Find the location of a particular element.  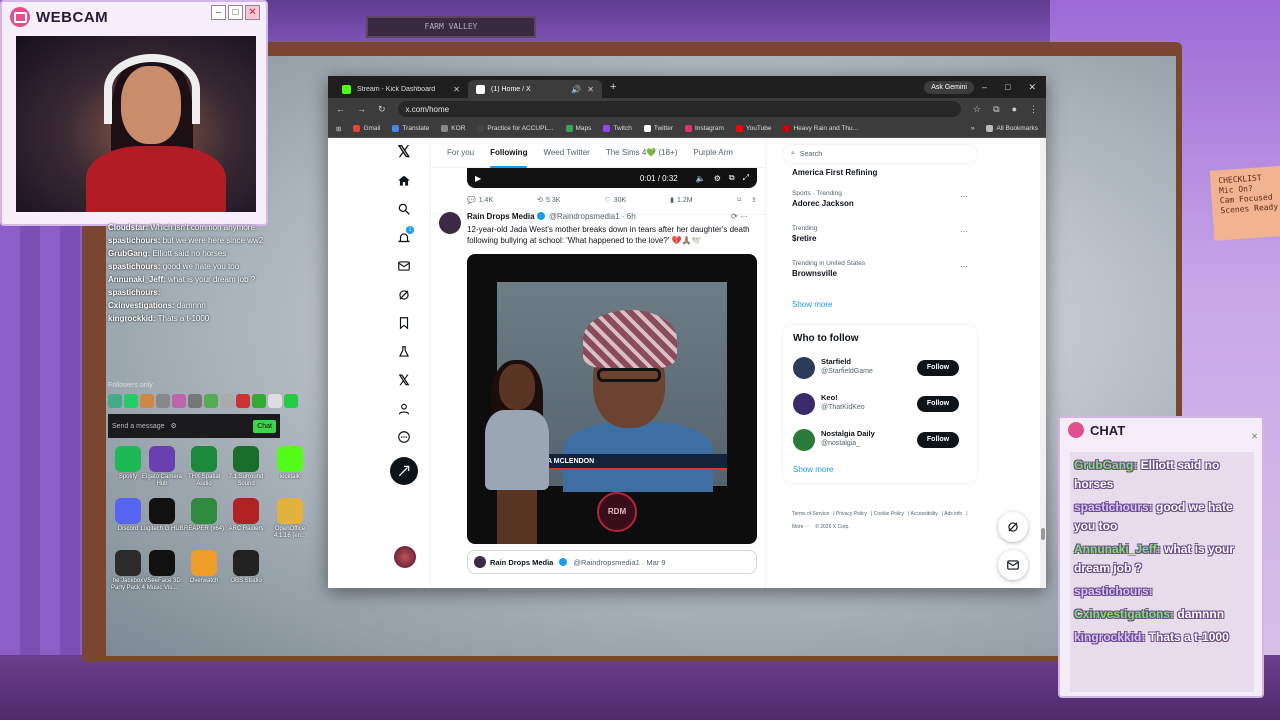

desktop-shortcut: Logitech G HUB is located at coordinates (162, 515).